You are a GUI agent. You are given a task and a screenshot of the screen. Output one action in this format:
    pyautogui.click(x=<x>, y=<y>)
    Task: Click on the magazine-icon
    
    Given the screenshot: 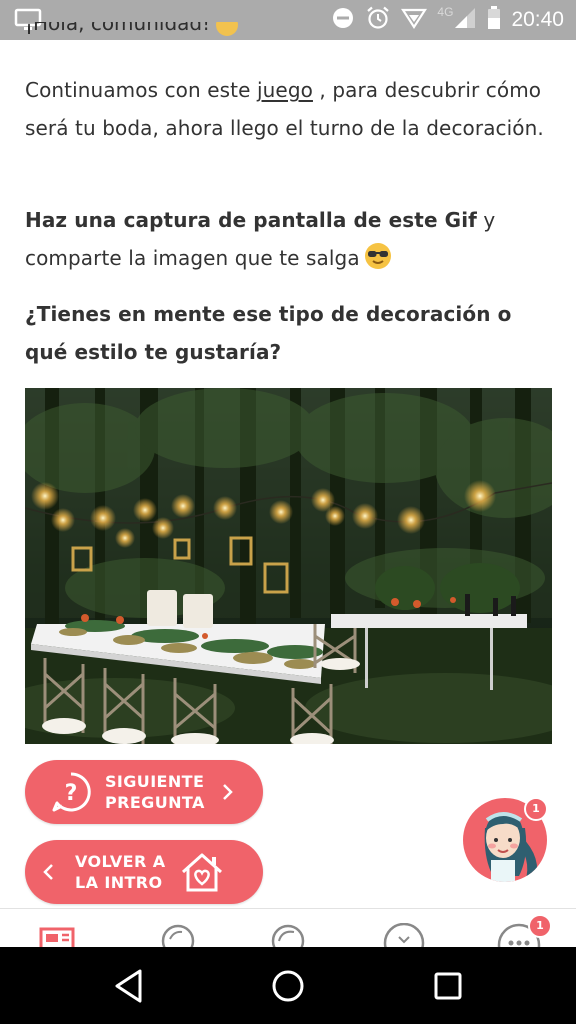 What is the action you would take?
    pyautogui.click(x=178, y=935)
    